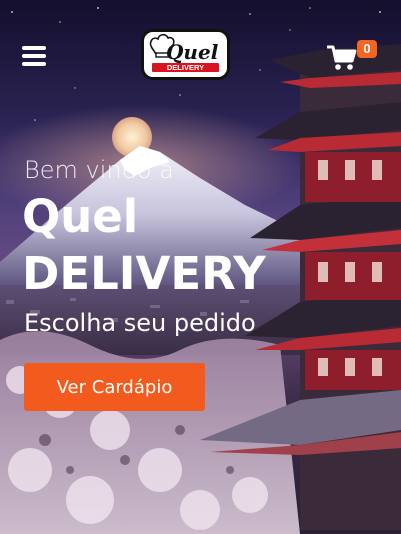 Image resolution: width=401 pixels, height=534 pixels. Describe the element at coordinates (342, 57) in the screenshot. I see `shopping-cart-icon` at that location.